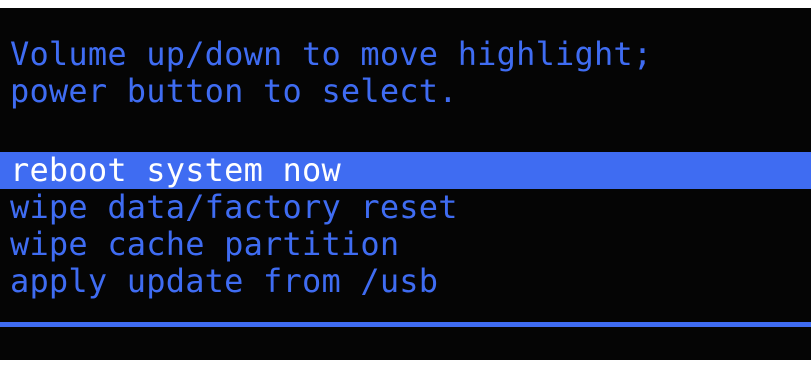 This screenshot has height=367, width=811. What do you see at coordinates (405, 244) in the screenshot?
I see `menu-item-wipe-cache-partition: wipe cache partition` at bounding box center [405, 244].